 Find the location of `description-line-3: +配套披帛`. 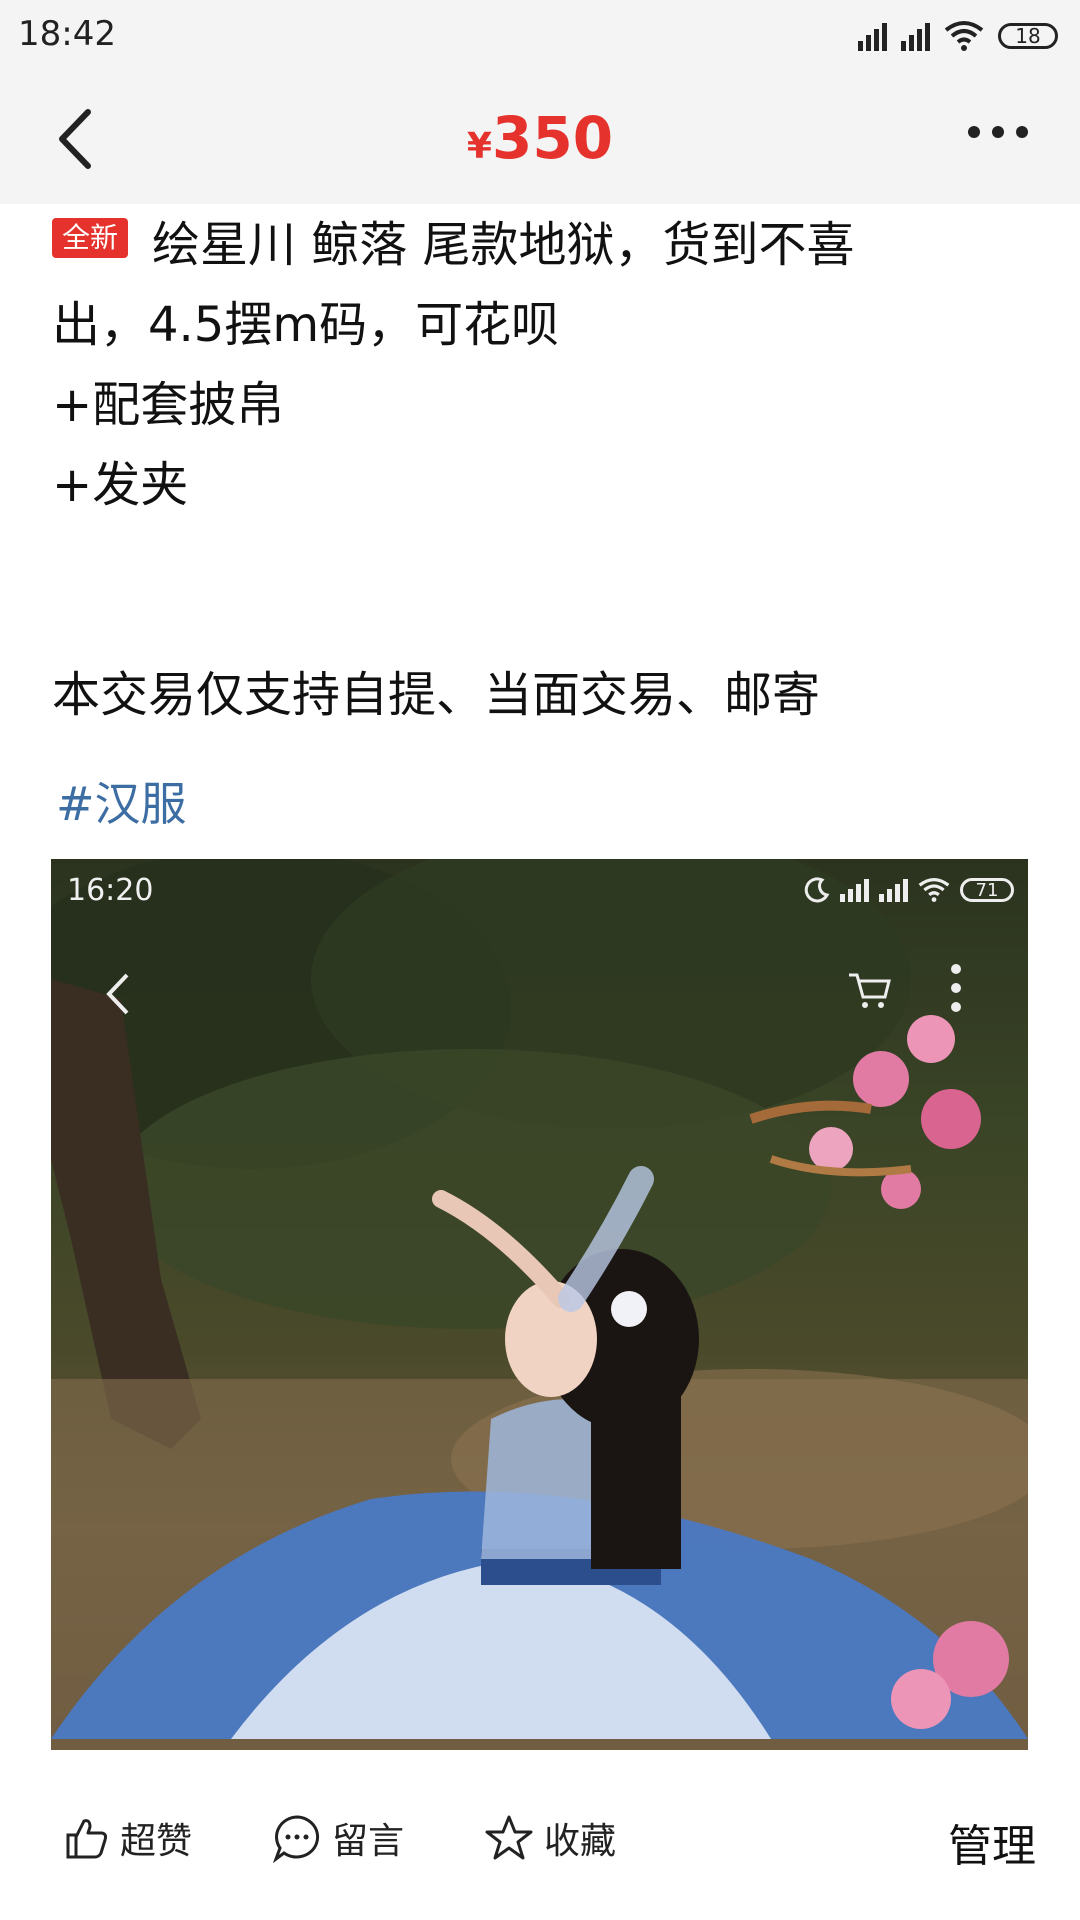

description-line-3: +配套披帛 is located at coordinates (168, 405).